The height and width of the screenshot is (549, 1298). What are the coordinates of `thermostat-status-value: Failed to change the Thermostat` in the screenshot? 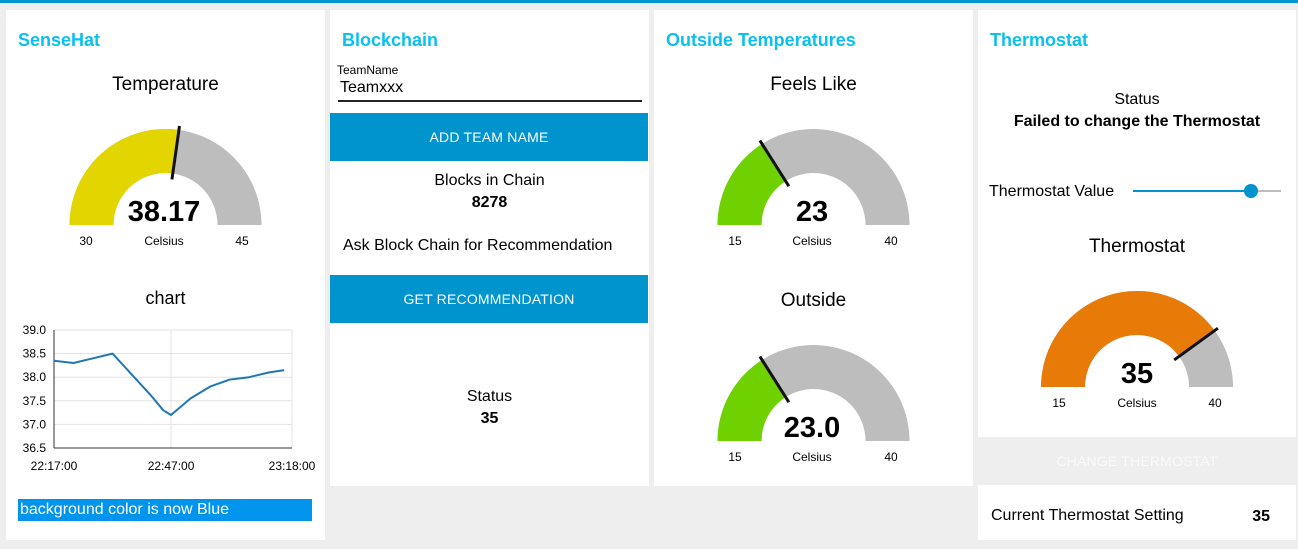 It's located at (1137, 121).